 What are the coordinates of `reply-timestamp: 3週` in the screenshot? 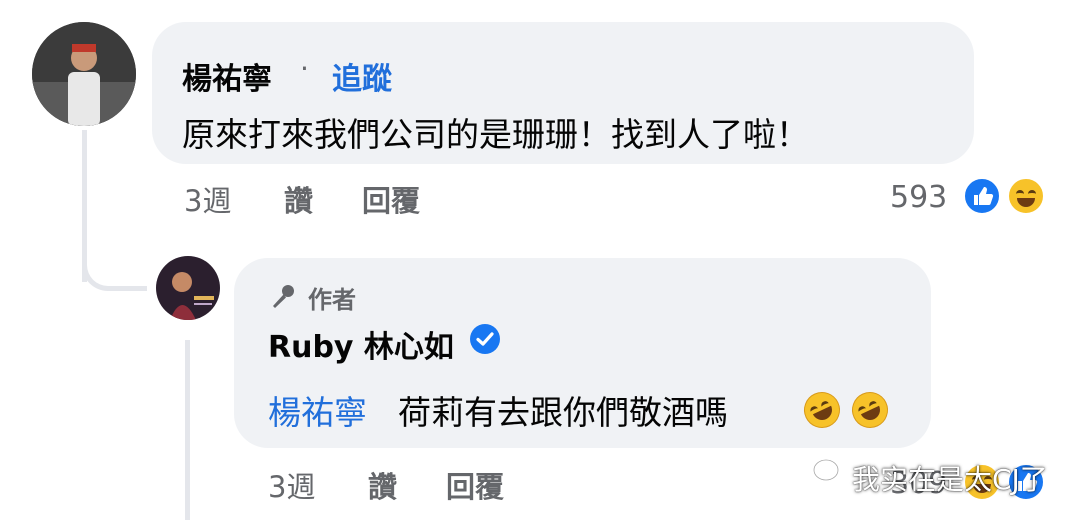 It's located at (291, 485).